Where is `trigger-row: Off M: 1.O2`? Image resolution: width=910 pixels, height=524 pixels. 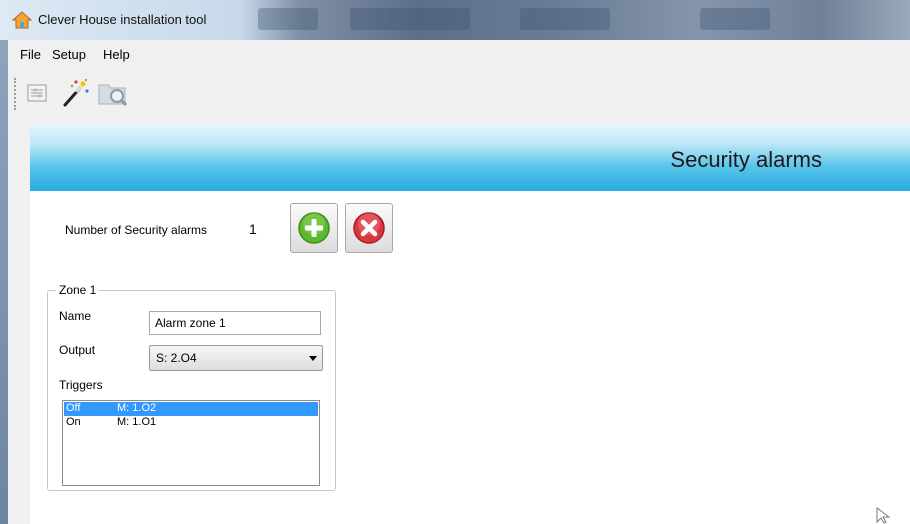 trigger-row: Off M: 1.O2 is located at coordinates (191, 409).